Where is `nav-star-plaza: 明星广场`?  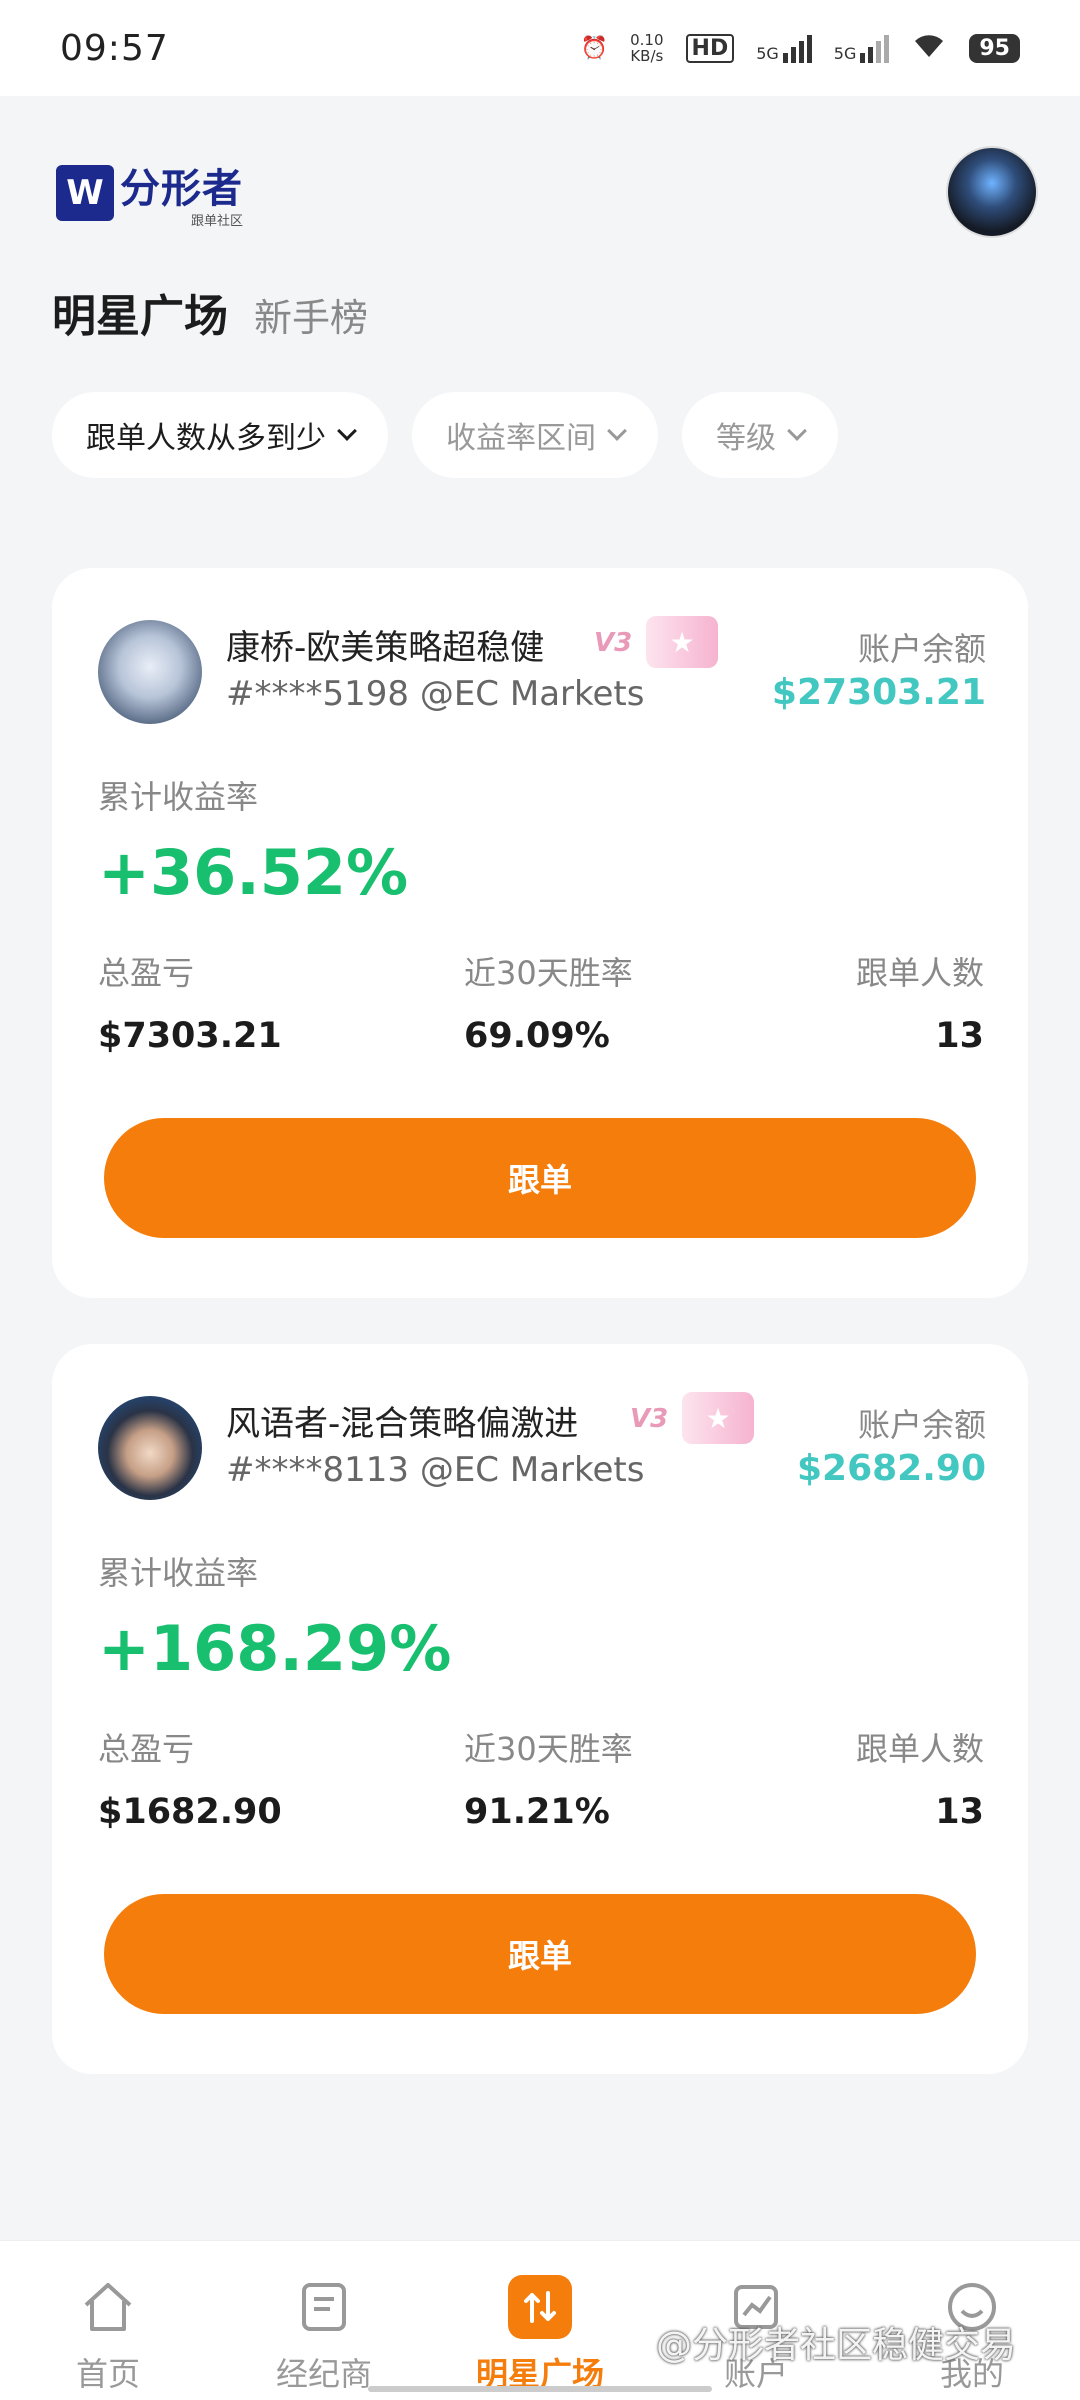 nav-star-plaza: 明星广场 is located at coordinates (540, 2335).